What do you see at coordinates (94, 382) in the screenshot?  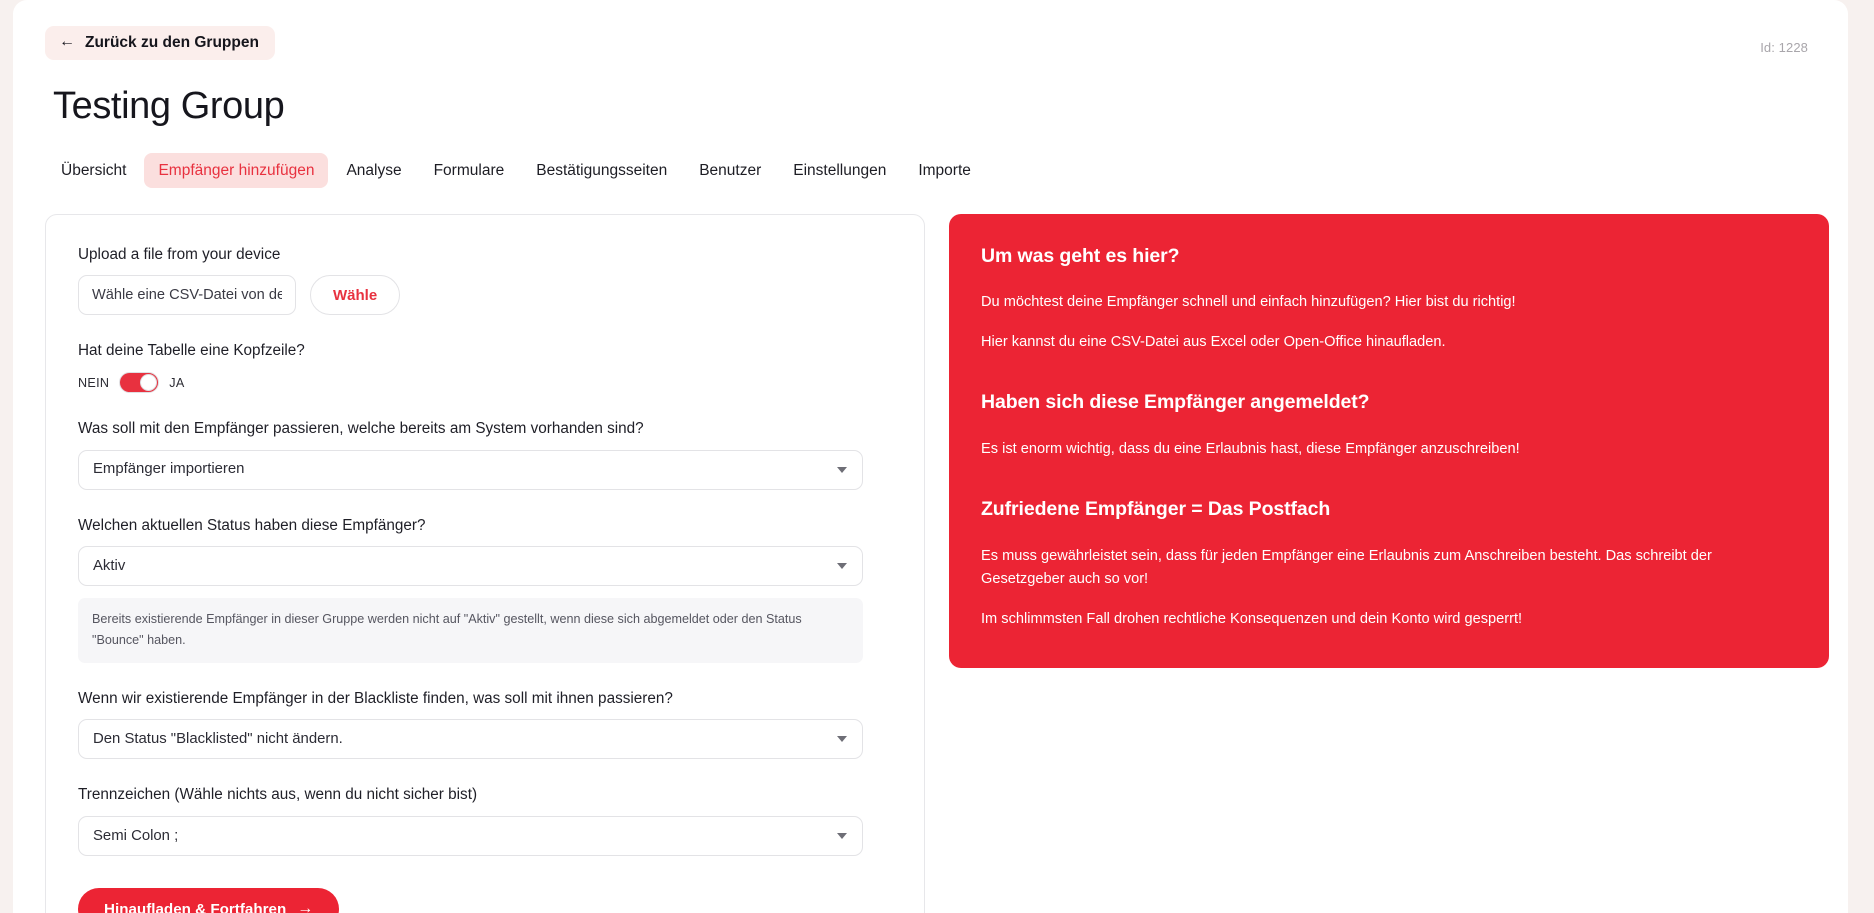 I see `toggle-off-label: NEIN` at bounding box center [94, 382].